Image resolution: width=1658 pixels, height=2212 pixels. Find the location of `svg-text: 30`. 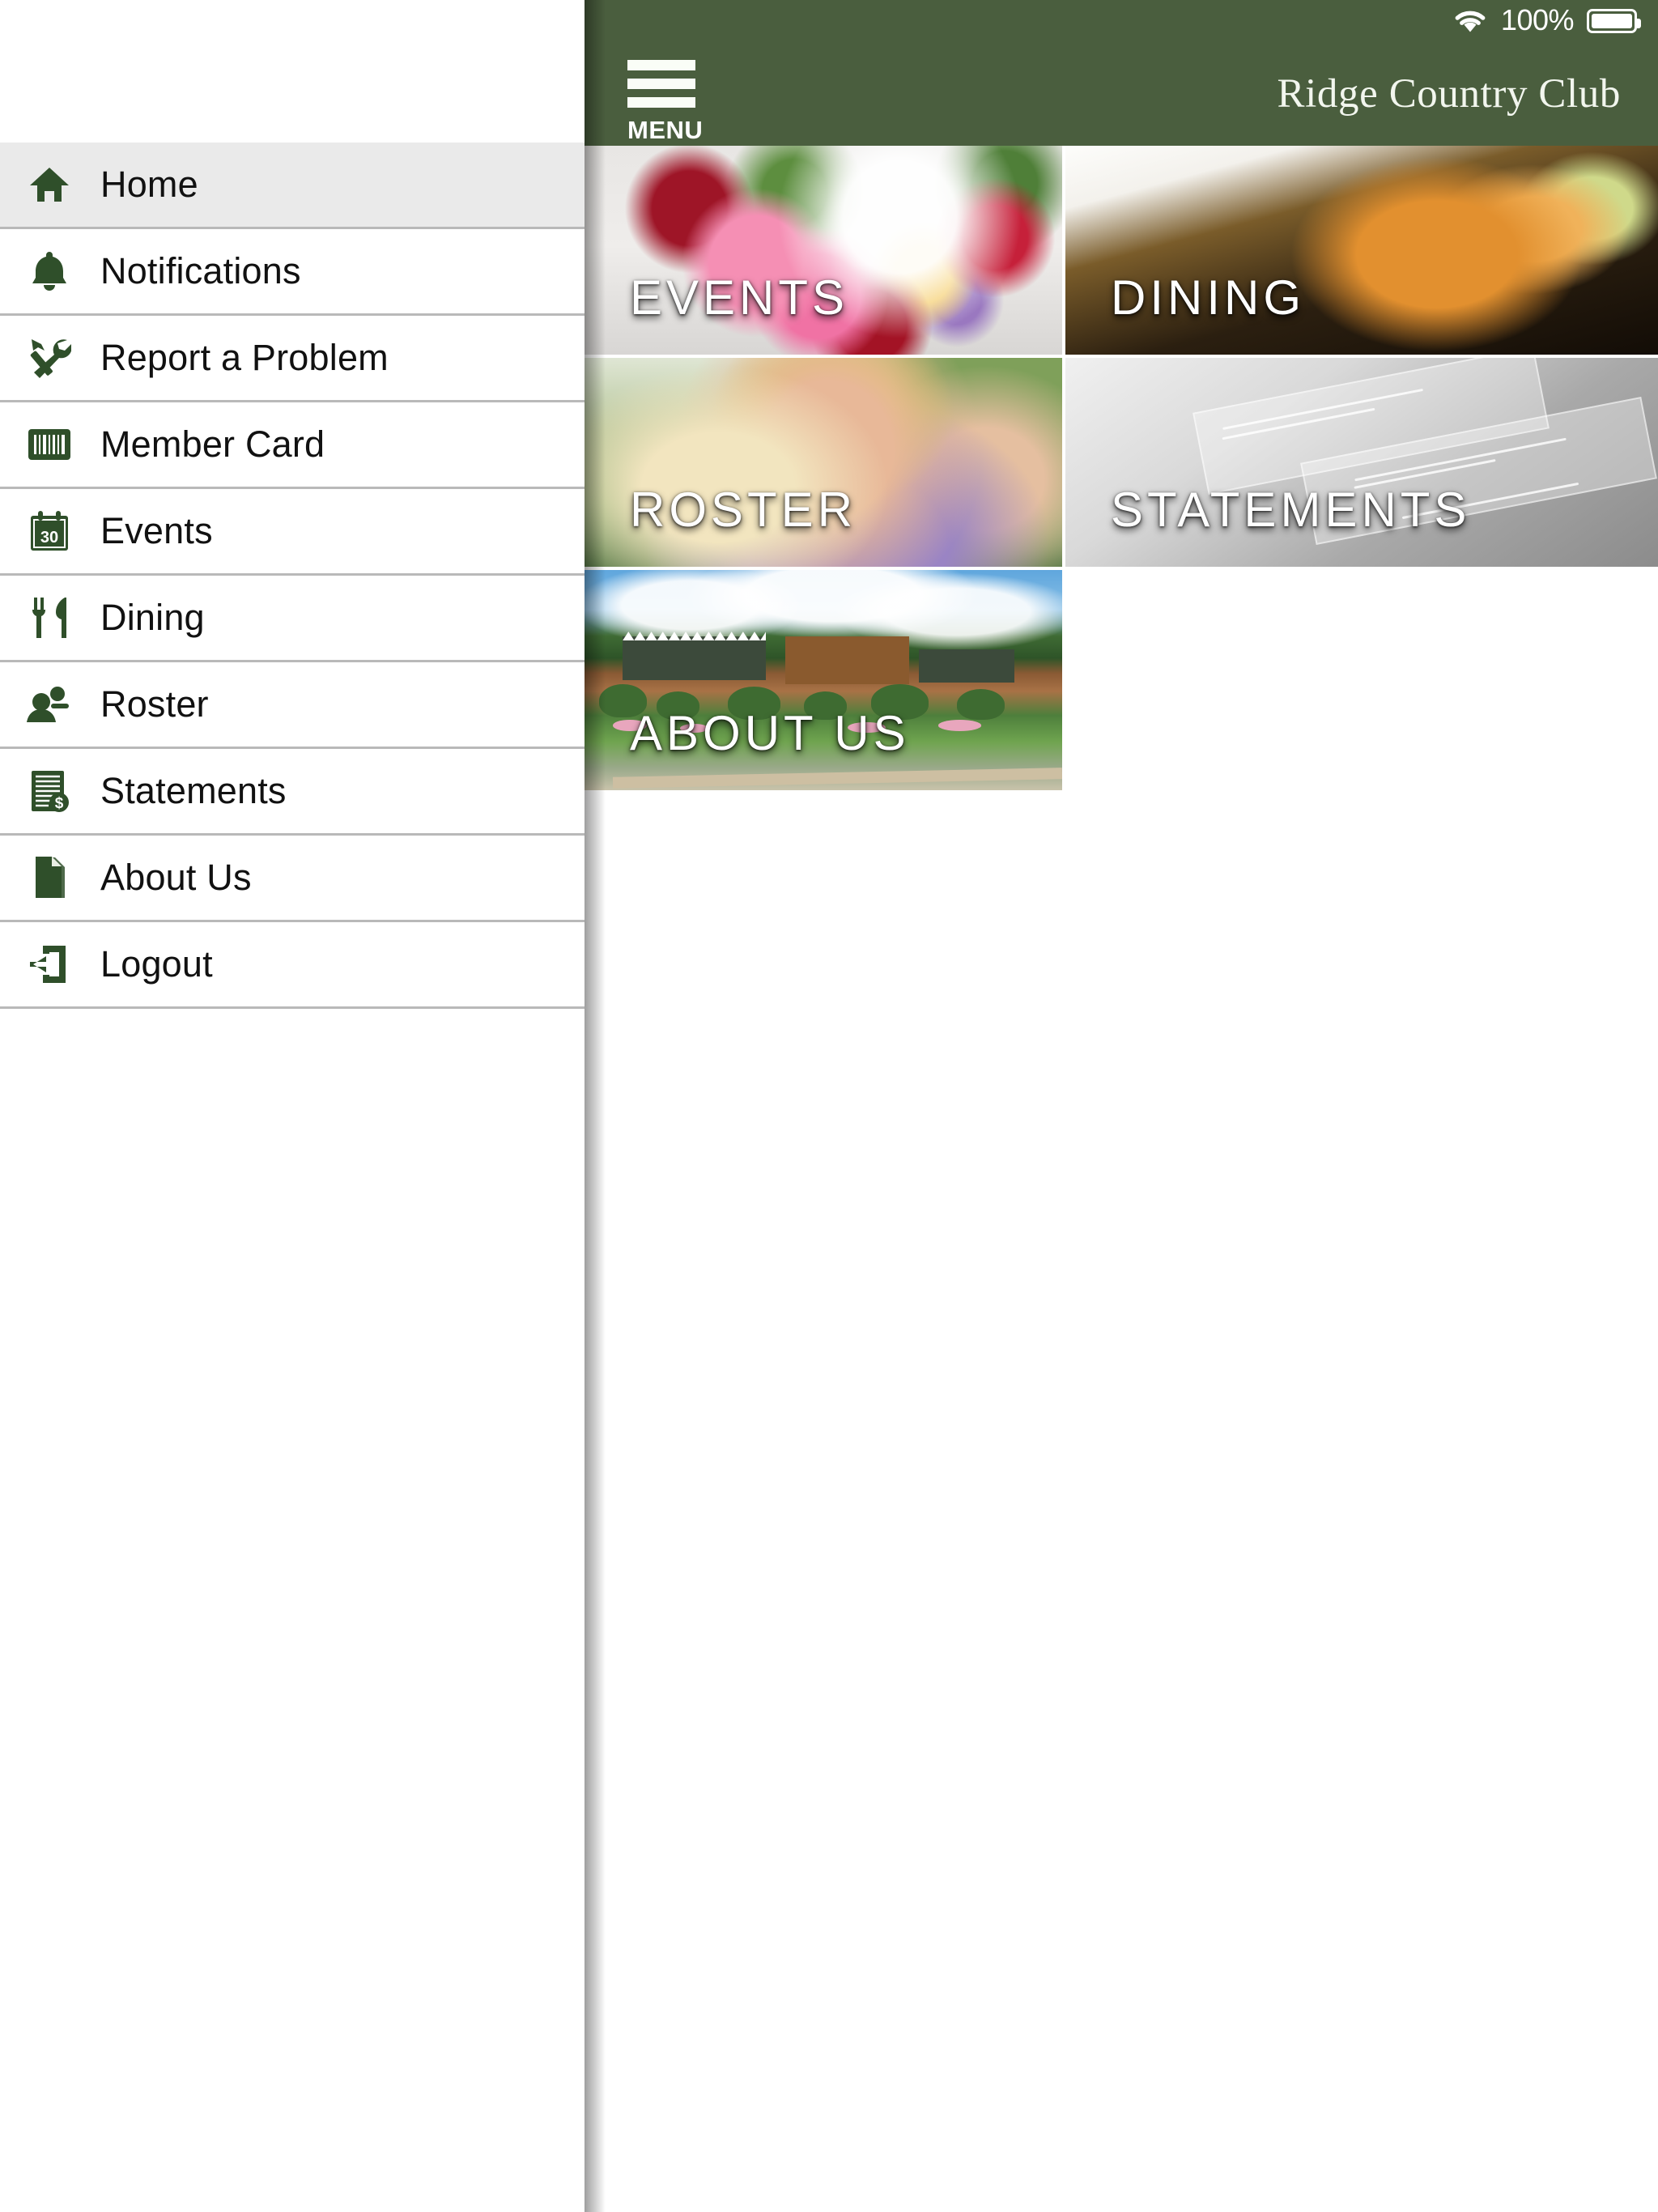

svg-text: 30 is located at coordinates (49, 538).